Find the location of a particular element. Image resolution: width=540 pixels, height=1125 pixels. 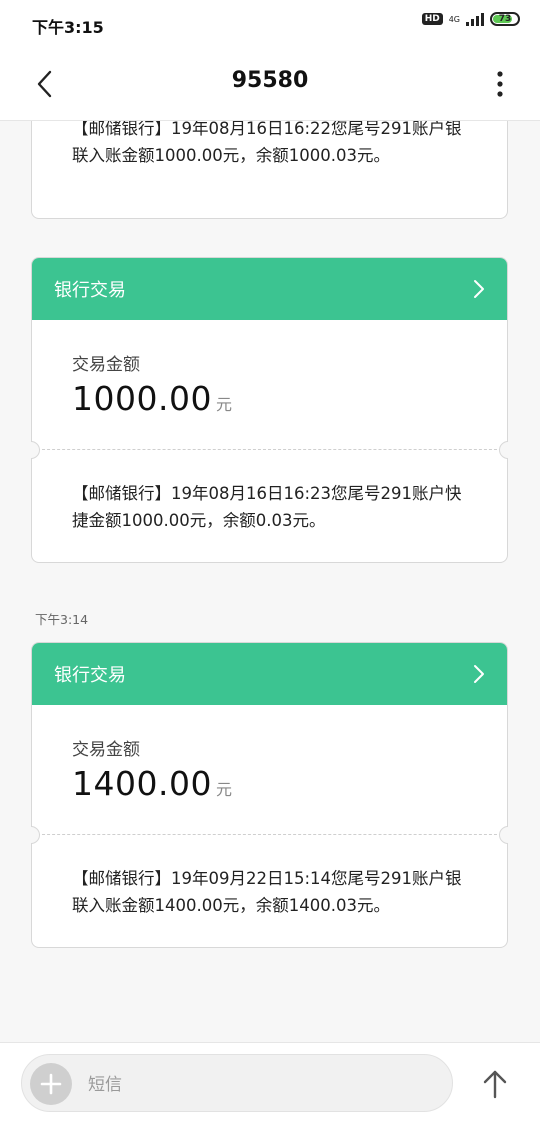

message-timestamp: 下午3:14 is located at coordinates (62, 619).